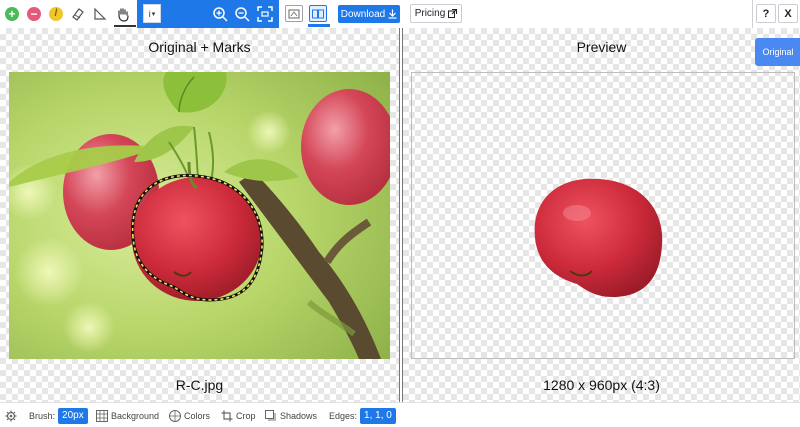  I want to click on zoom-in-button, so click(220, 14).